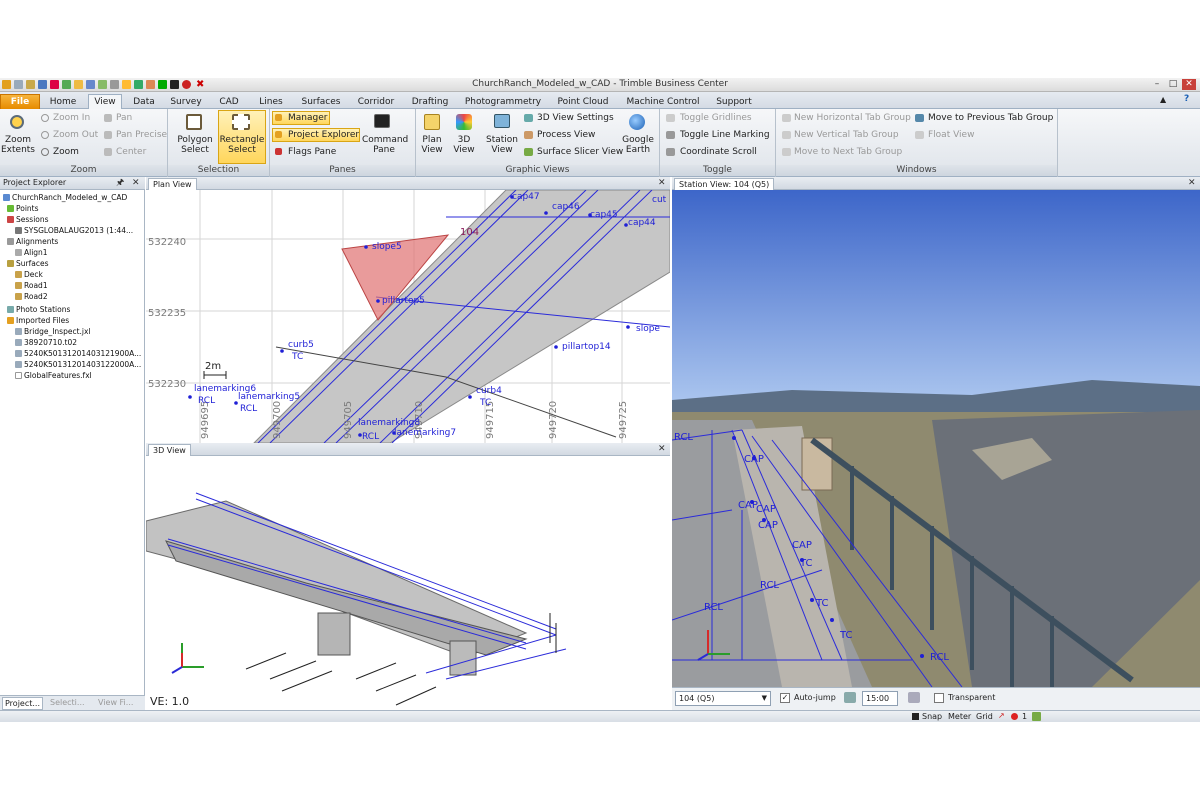 The image size is (1200, 800). I want to click on tab-point-cloud: Point Cloud, so click(583, 101).